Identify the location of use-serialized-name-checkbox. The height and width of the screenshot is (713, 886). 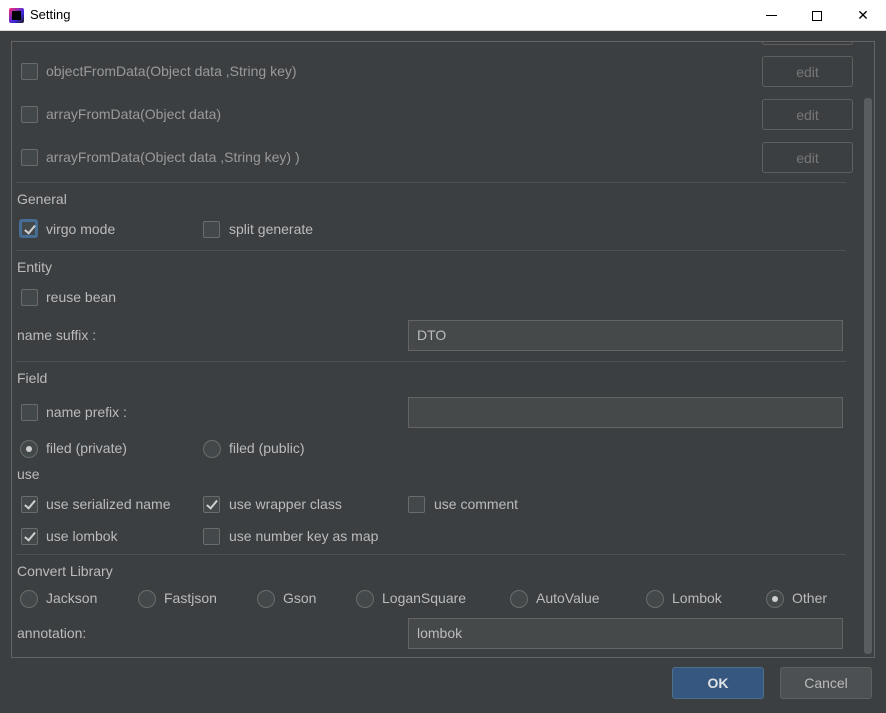
(29, 504).